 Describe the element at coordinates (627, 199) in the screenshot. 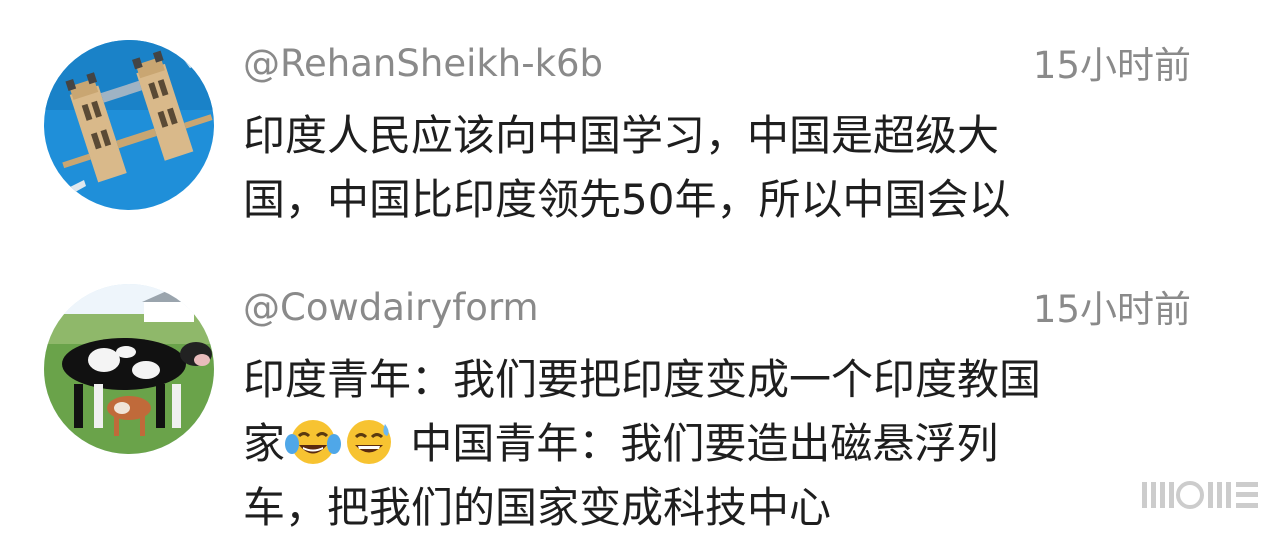

I see `comment-line: 国，中国比印度领先50年，所以中国会以` at that location.